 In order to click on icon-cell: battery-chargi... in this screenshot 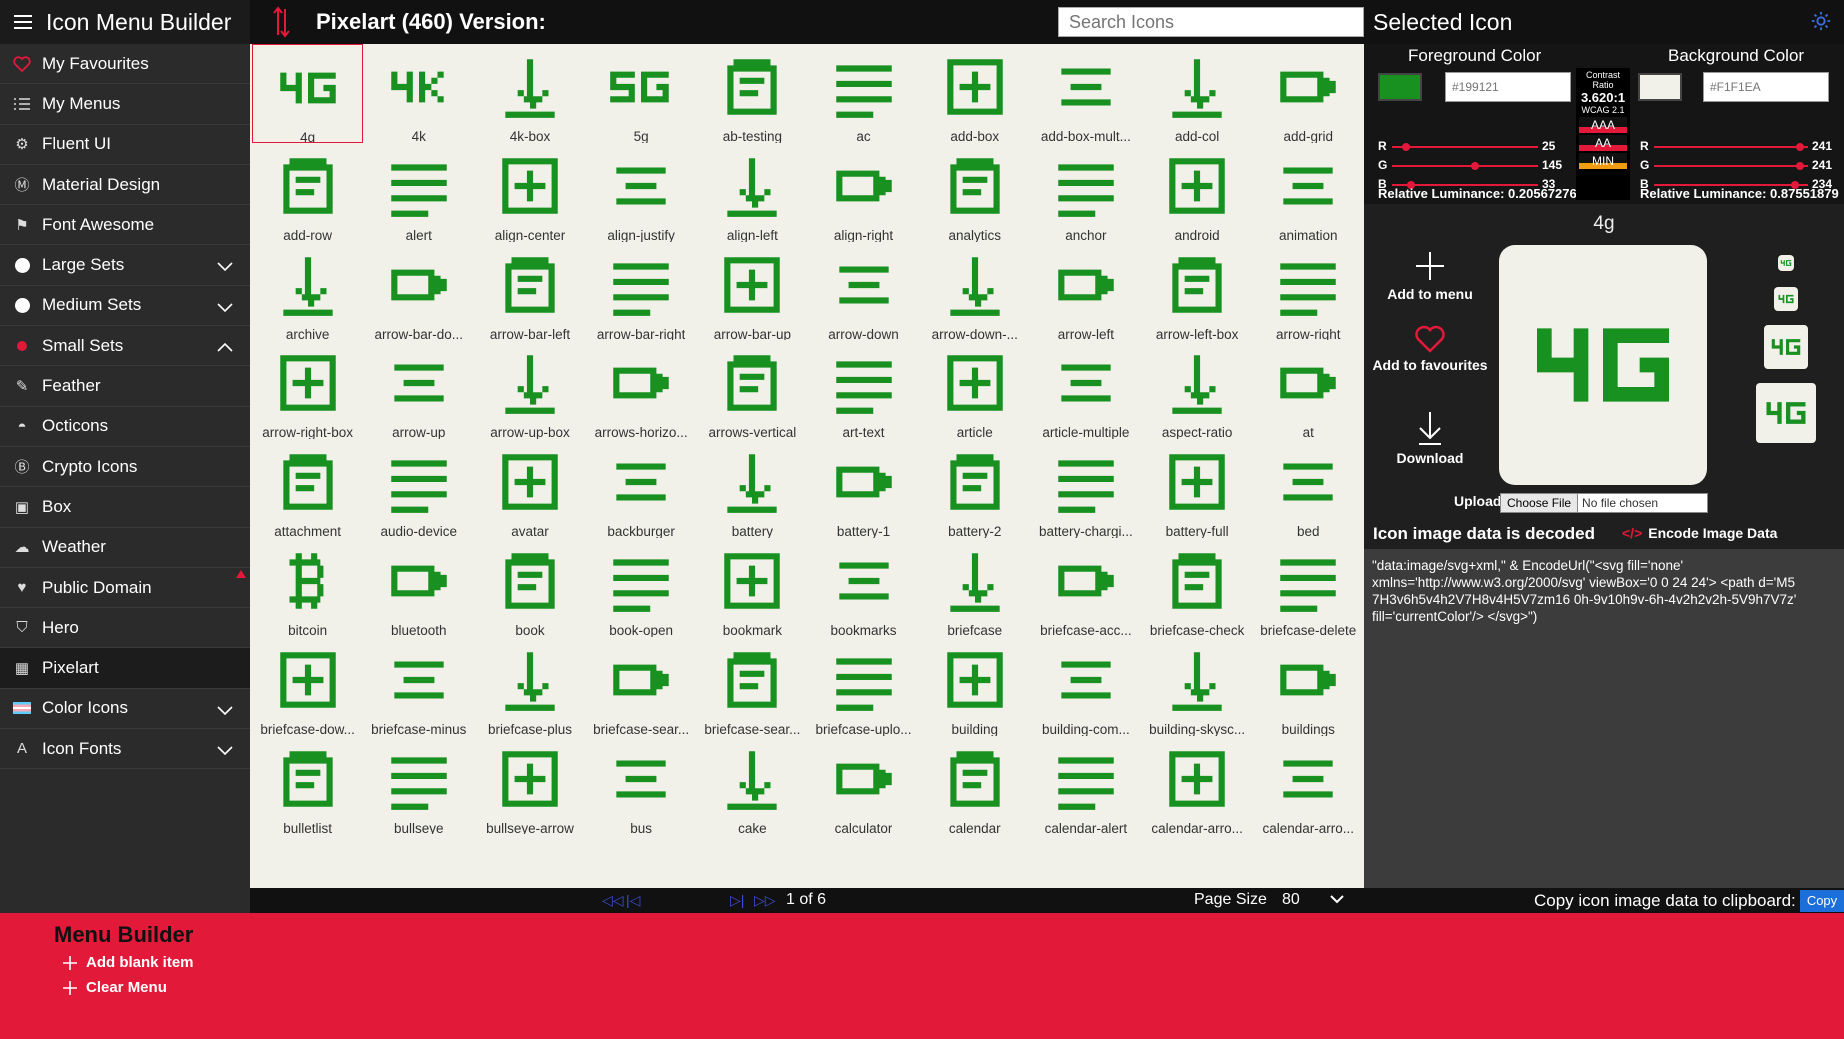, I will do `click(1085, 488)`.